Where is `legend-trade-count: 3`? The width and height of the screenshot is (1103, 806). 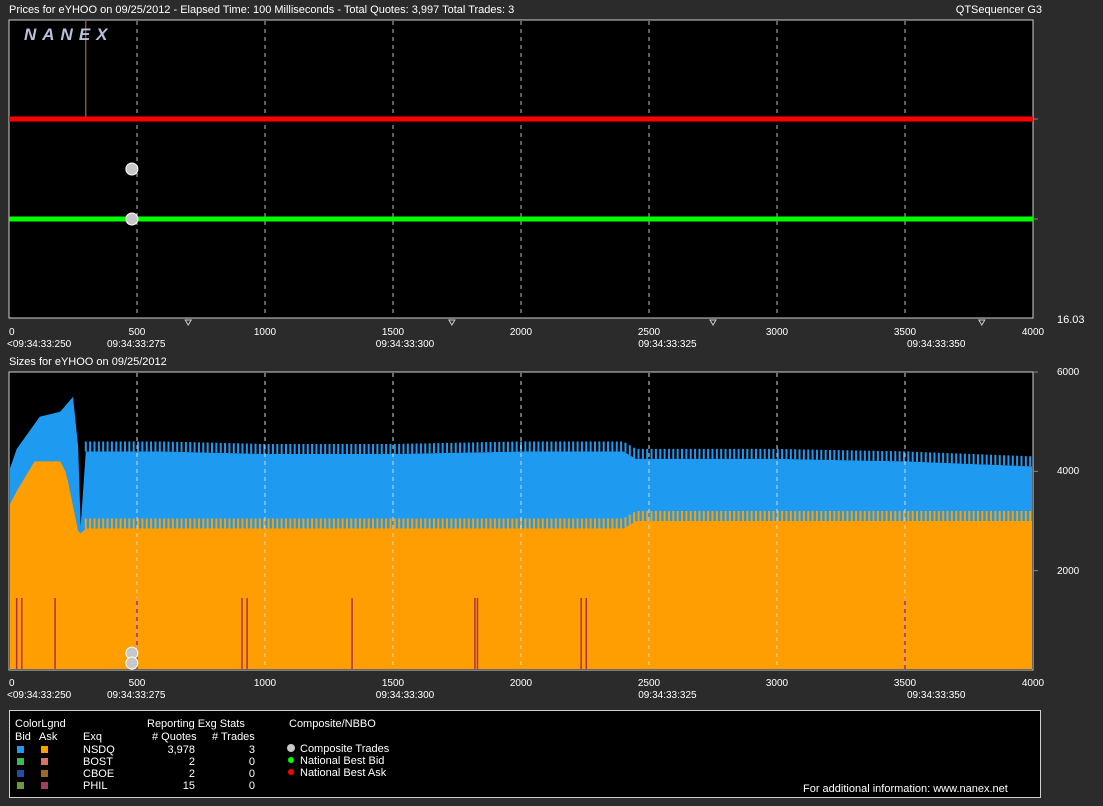 legend-trade-count: 3 is located at coordinates (251, 750).